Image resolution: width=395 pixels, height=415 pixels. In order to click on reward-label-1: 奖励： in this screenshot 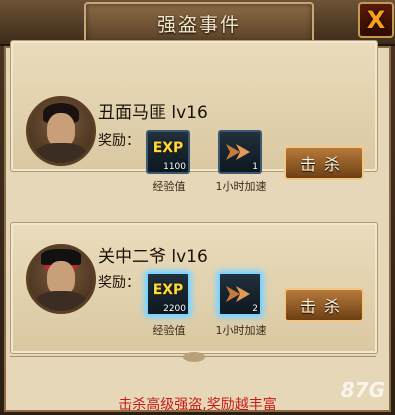, I will do `click(119, 141)`.